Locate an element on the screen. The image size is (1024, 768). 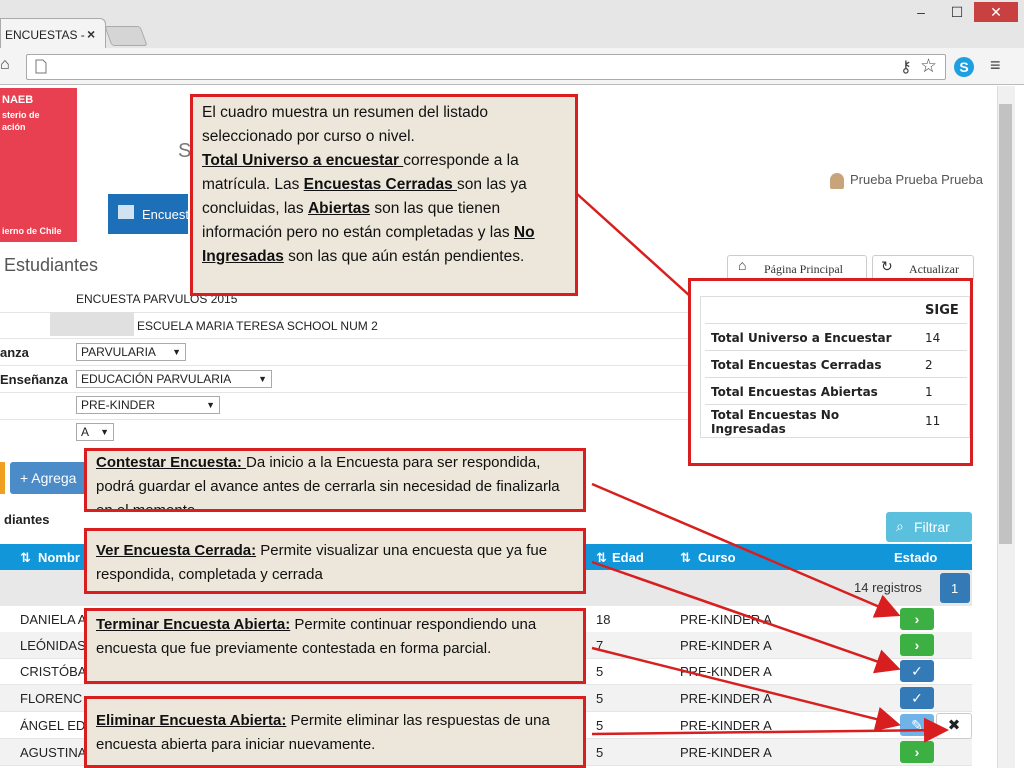
arrow-ver is located at coordinates (746, 617).